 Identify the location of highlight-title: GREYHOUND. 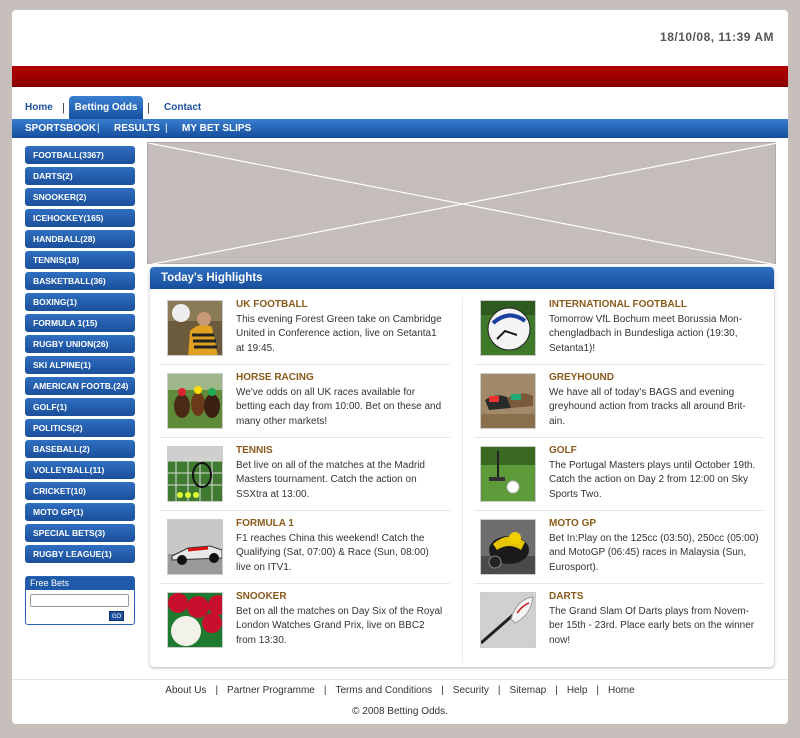
(581, 377).